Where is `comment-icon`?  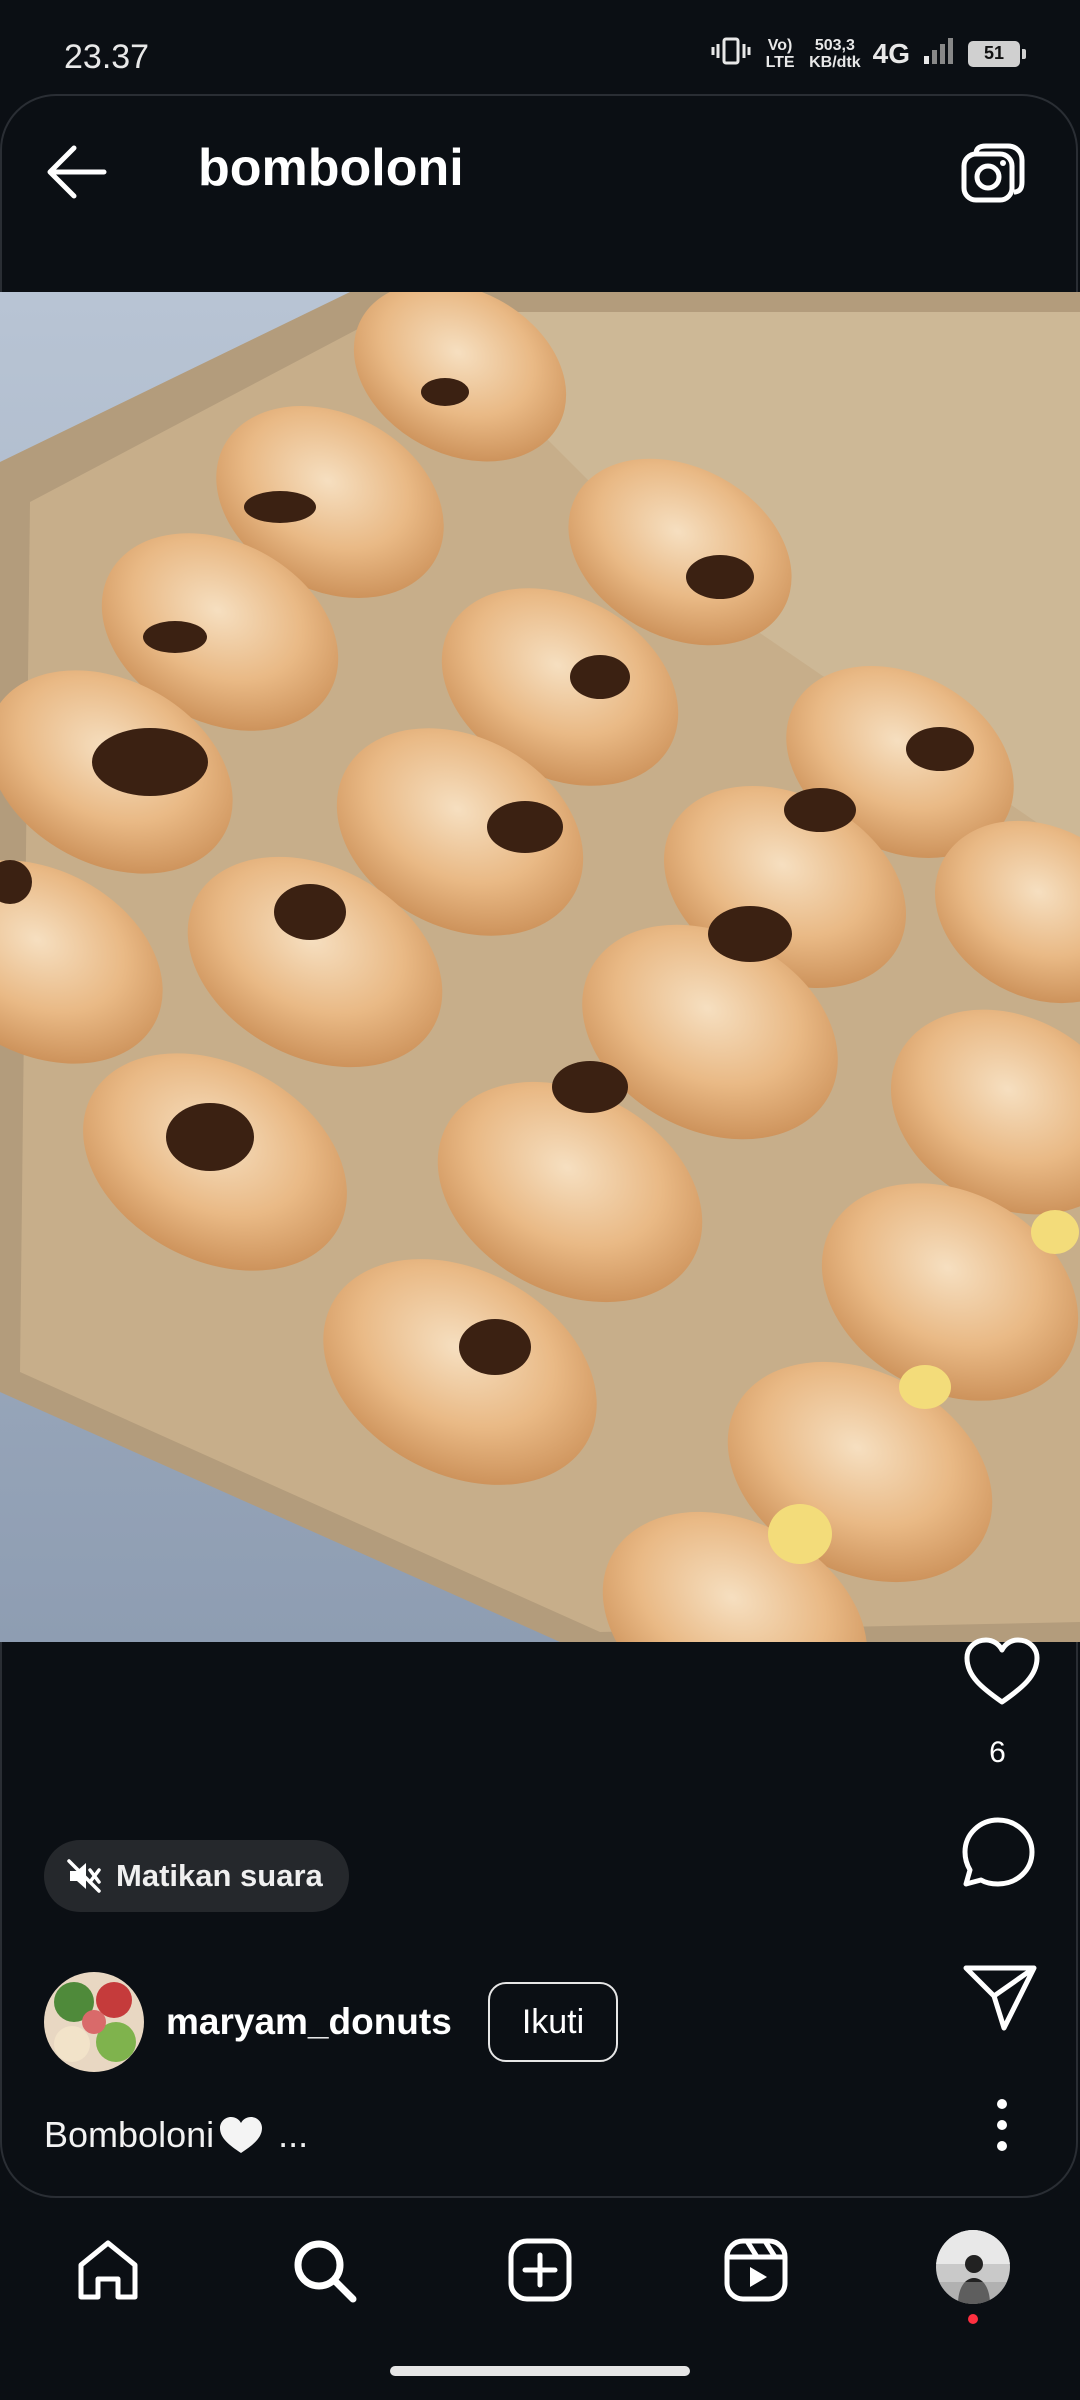 comment-icon is located at coordinates (998, 1852).